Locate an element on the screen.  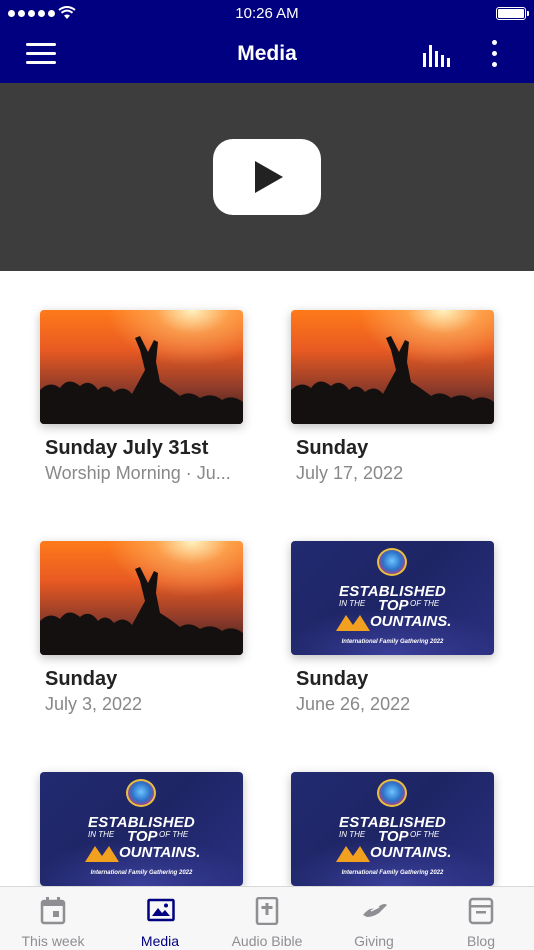
tab-label: Blog is located at coordinates (481, 941).